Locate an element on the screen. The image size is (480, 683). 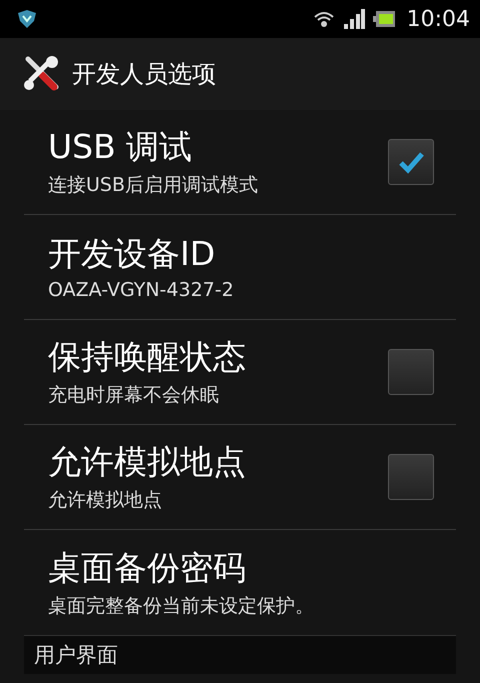
settings-item: 开发设备ID OAZA-VGYN-4327-2 is located at coordinates (240, 267).